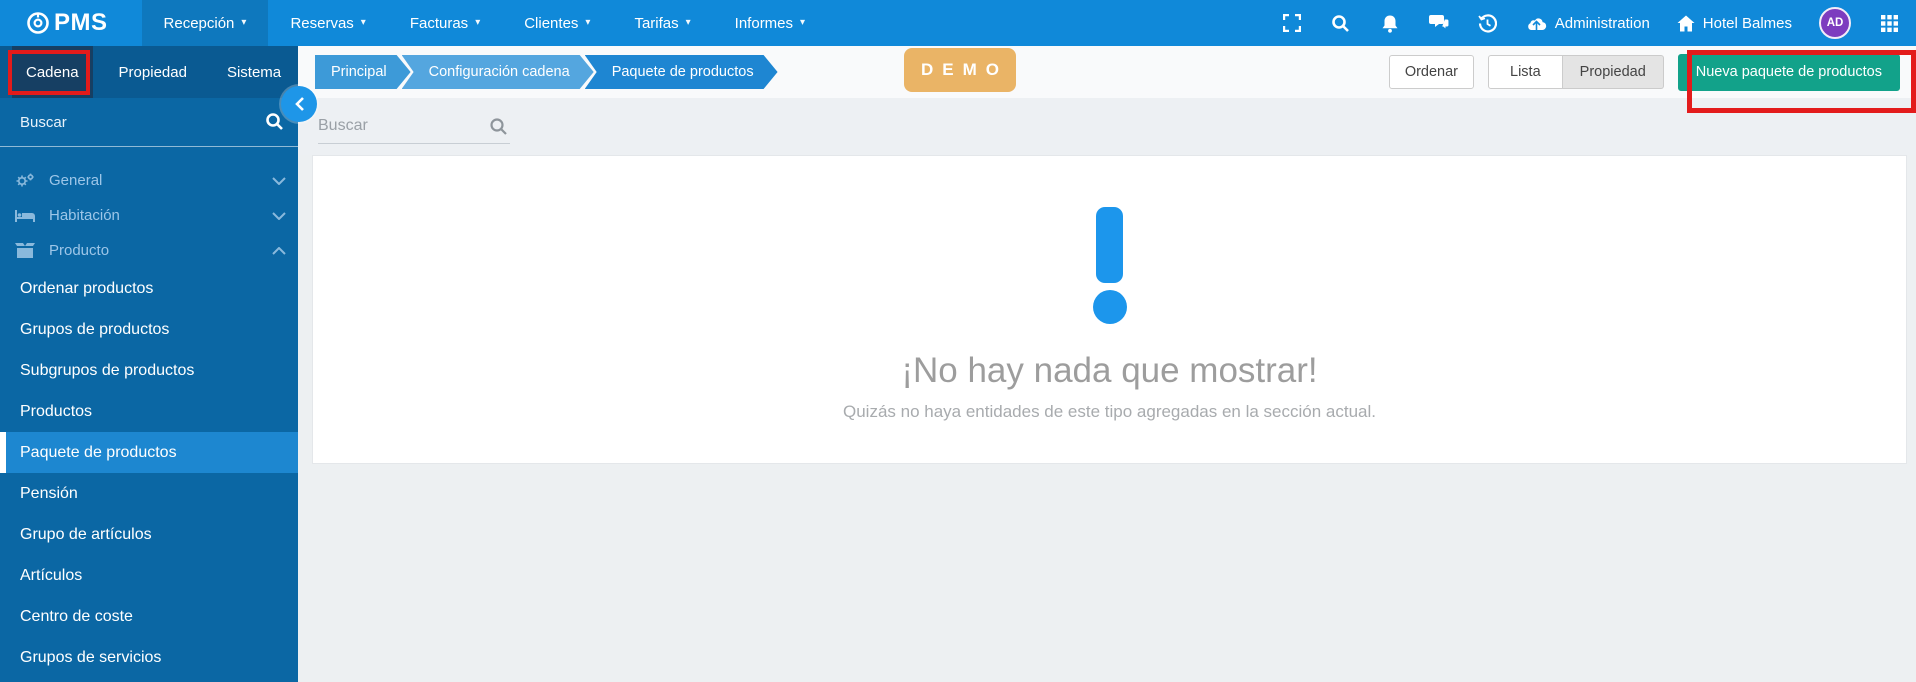 The height and width of the screenshot is (682, 1916). What do you see at coordinates (76, 616) in the screenshot?
I see `item-label: Centro de coste` at bounding box center [76, 616].